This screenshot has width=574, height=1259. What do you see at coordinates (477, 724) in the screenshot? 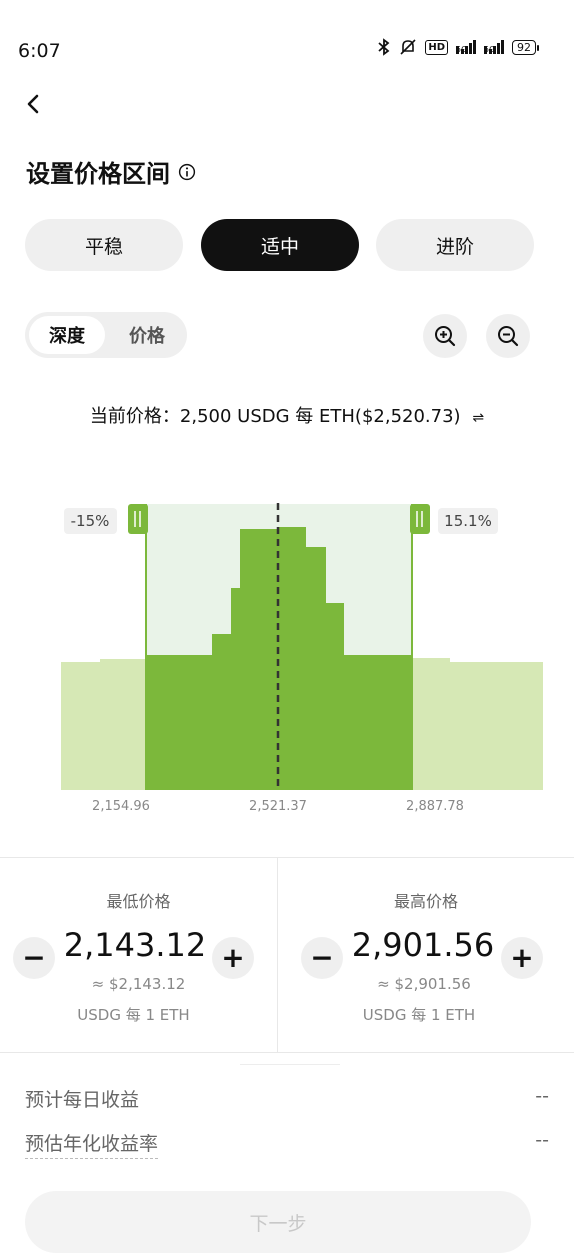
I see `depth-outside-right` at bounding box center [477, 724].